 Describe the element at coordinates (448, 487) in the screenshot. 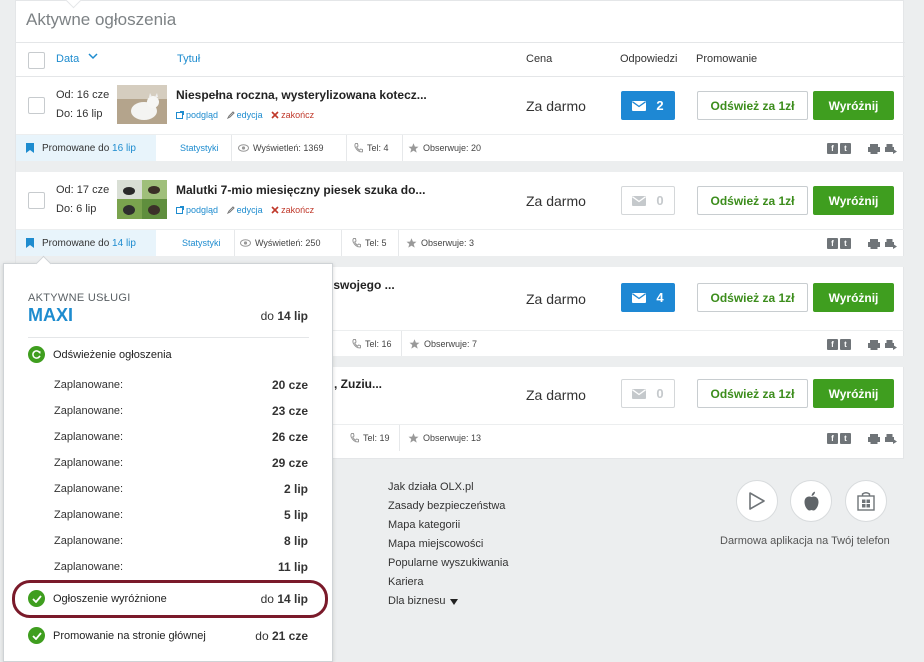

I see `footer-link: Jak działa OLX.pl` at that location.